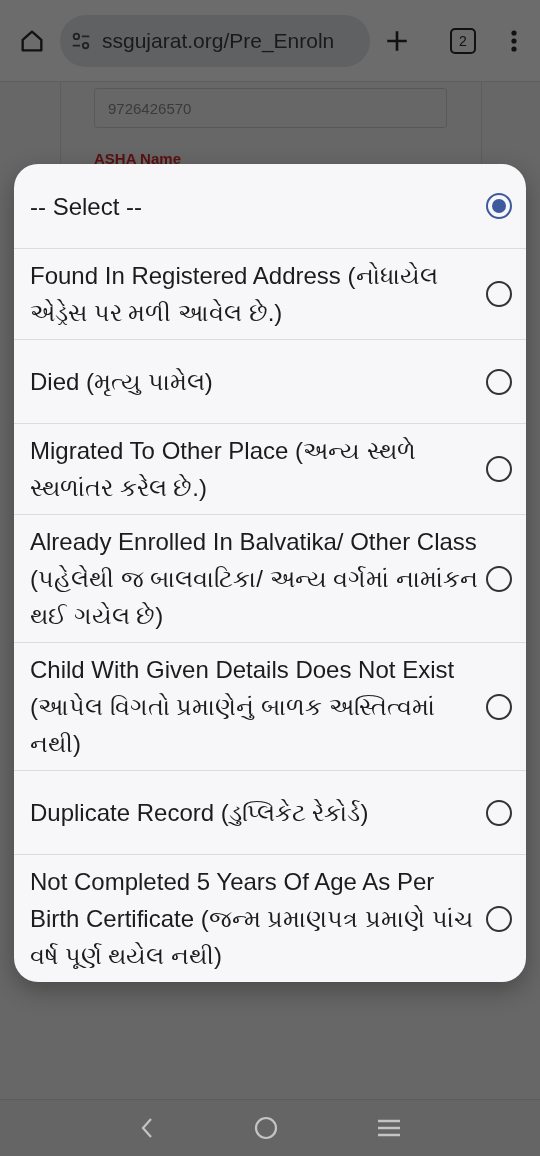 This screenshot has width=540, height=1156. What do you see at coordinates (270, 812) in the screenshot?
I see `option-item: Duplicate Record (ડુપ્લિકેટ રેકોર્ડ)` at bounding box center [270, 812].